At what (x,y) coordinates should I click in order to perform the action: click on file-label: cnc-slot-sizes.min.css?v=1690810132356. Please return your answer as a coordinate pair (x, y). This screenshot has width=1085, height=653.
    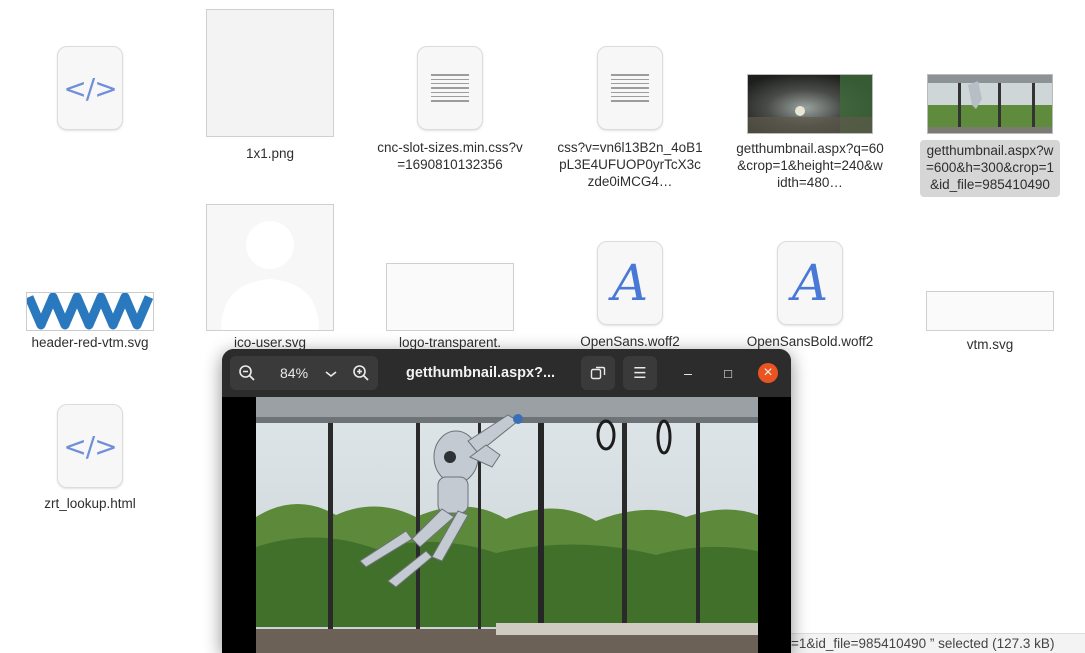
    Looking at the image, I should click on (450, 156).